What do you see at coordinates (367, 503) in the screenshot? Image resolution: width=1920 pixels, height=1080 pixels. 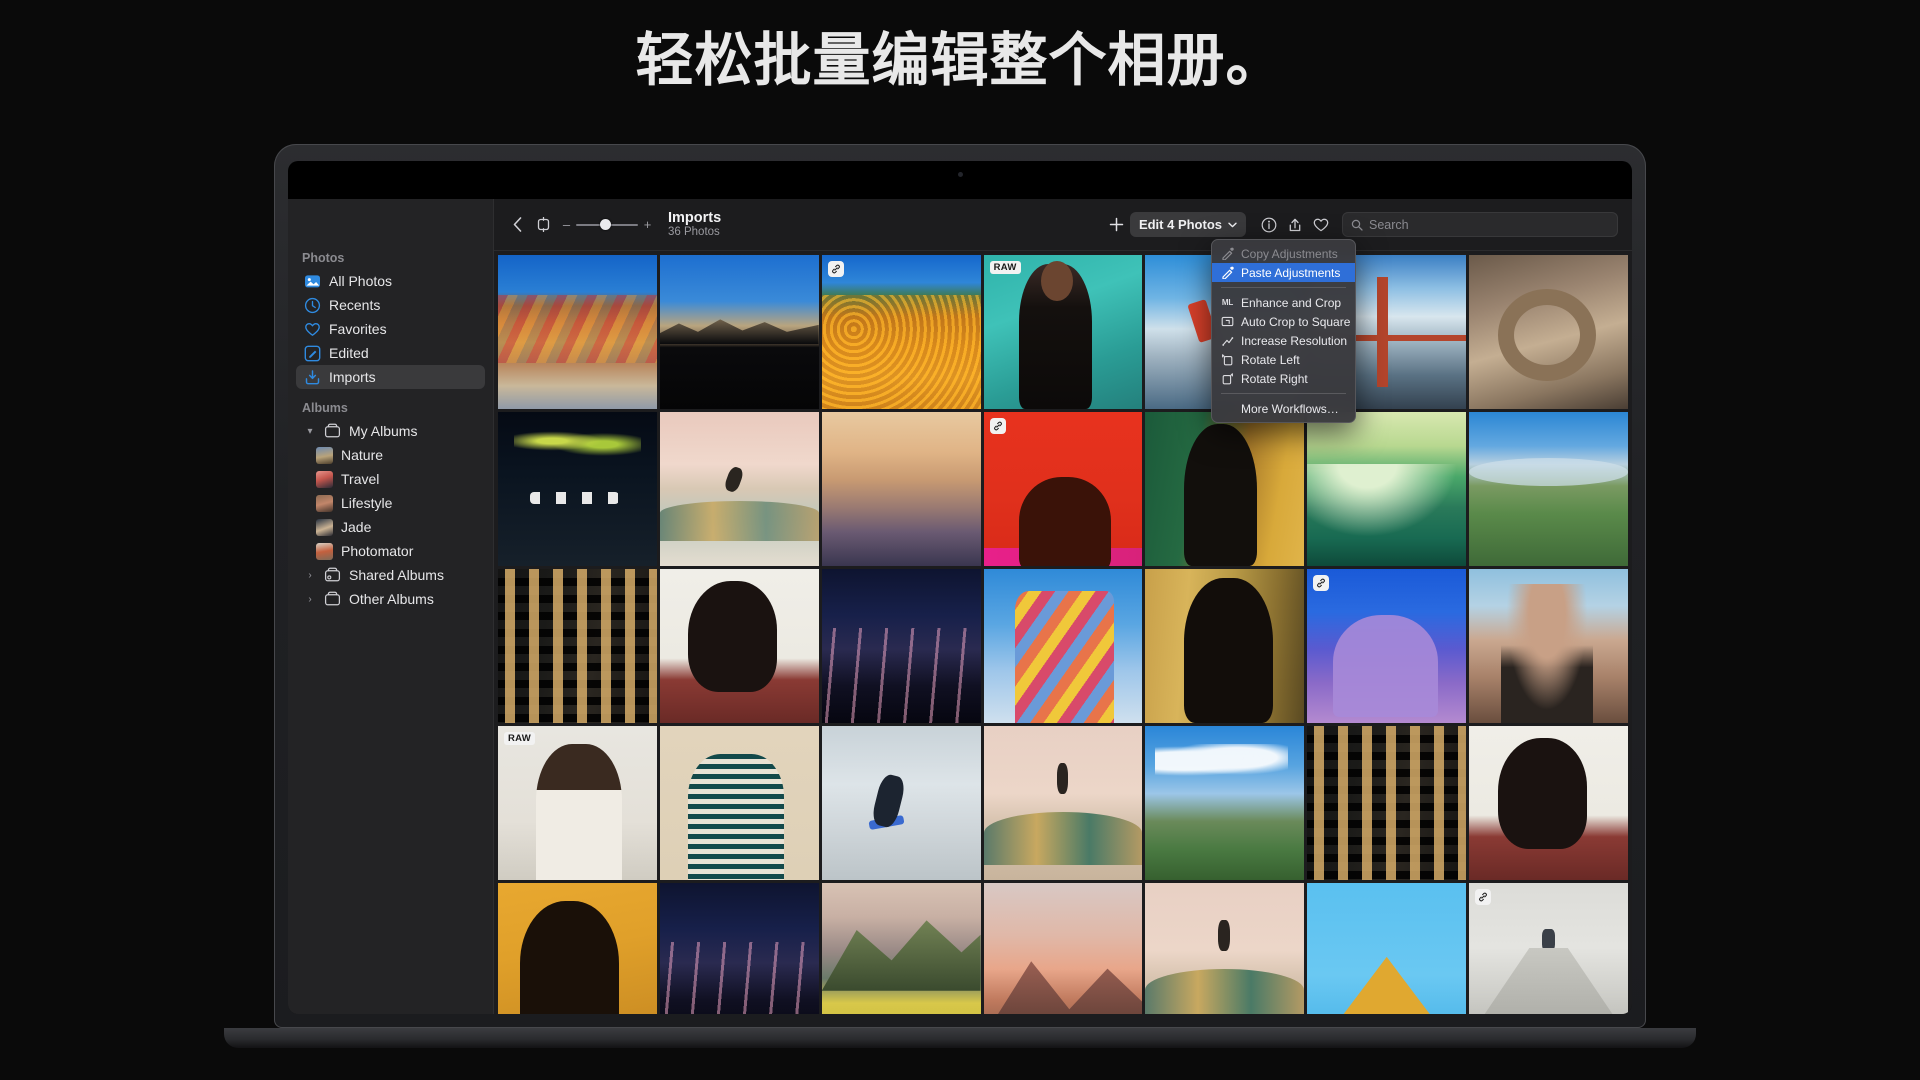 I see `sidebar-item-label: Lifestyle` at bounding box center [367, 503].